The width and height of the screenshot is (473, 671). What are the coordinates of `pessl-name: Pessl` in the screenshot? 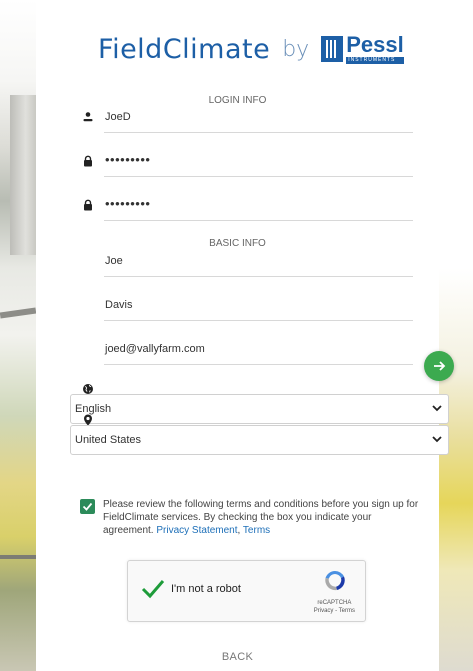 It's located at (375, 44).